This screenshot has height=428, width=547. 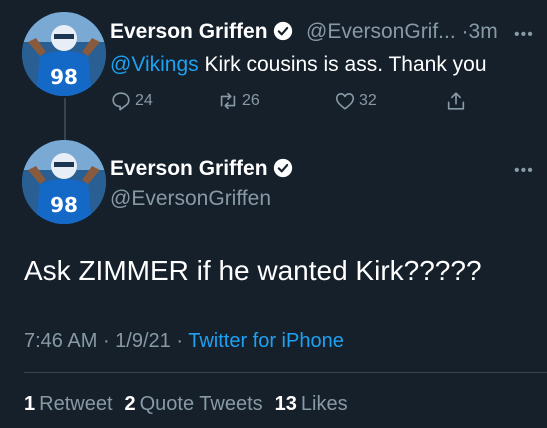 I want to click on like-icon, so click(x=345, y=101).